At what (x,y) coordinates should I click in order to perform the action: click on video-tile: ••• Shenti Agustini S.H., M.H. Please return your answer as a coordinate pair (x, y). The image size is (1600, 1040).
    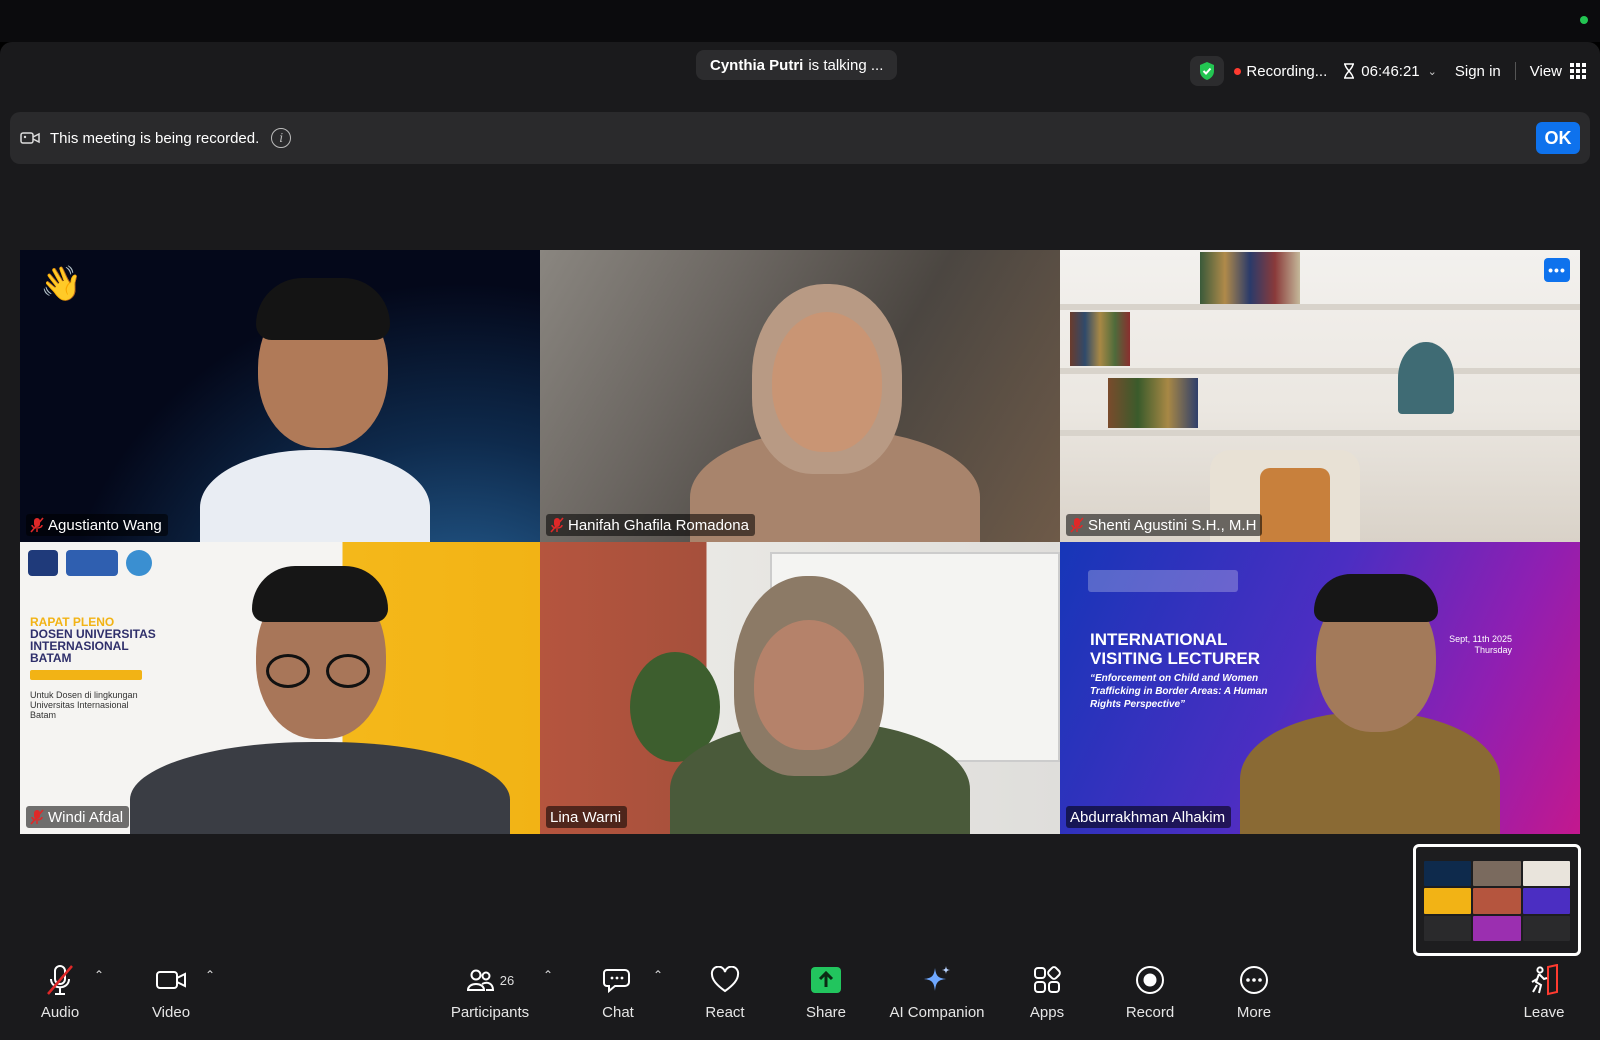
    Looking at the image, I should click on (1320, 396).